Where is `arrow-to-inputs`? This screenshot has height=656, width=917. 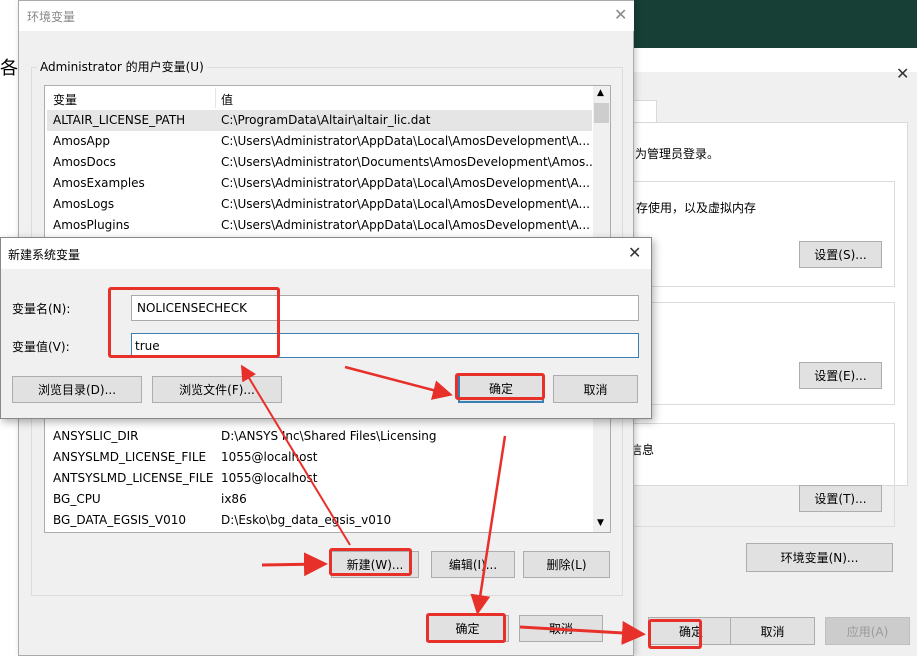 arrow-to-inputs is located at coordinates (295, 455).